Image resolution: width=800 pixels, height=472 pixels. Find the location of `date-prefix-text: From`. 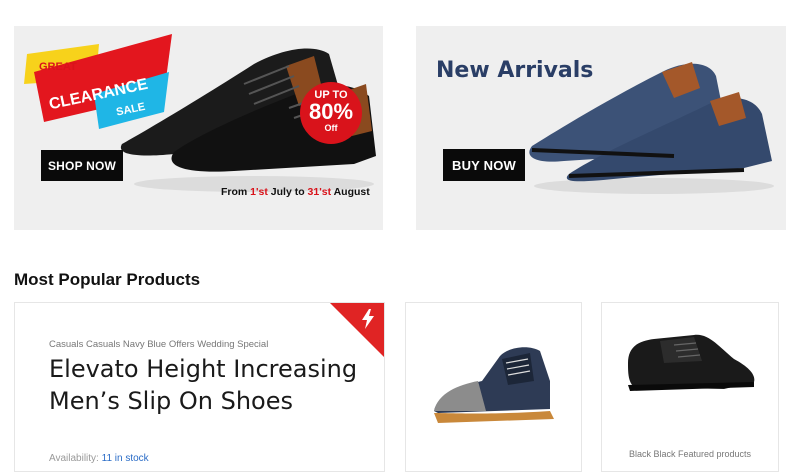

date-prefix-text: From is located at coordinates (236, 192).